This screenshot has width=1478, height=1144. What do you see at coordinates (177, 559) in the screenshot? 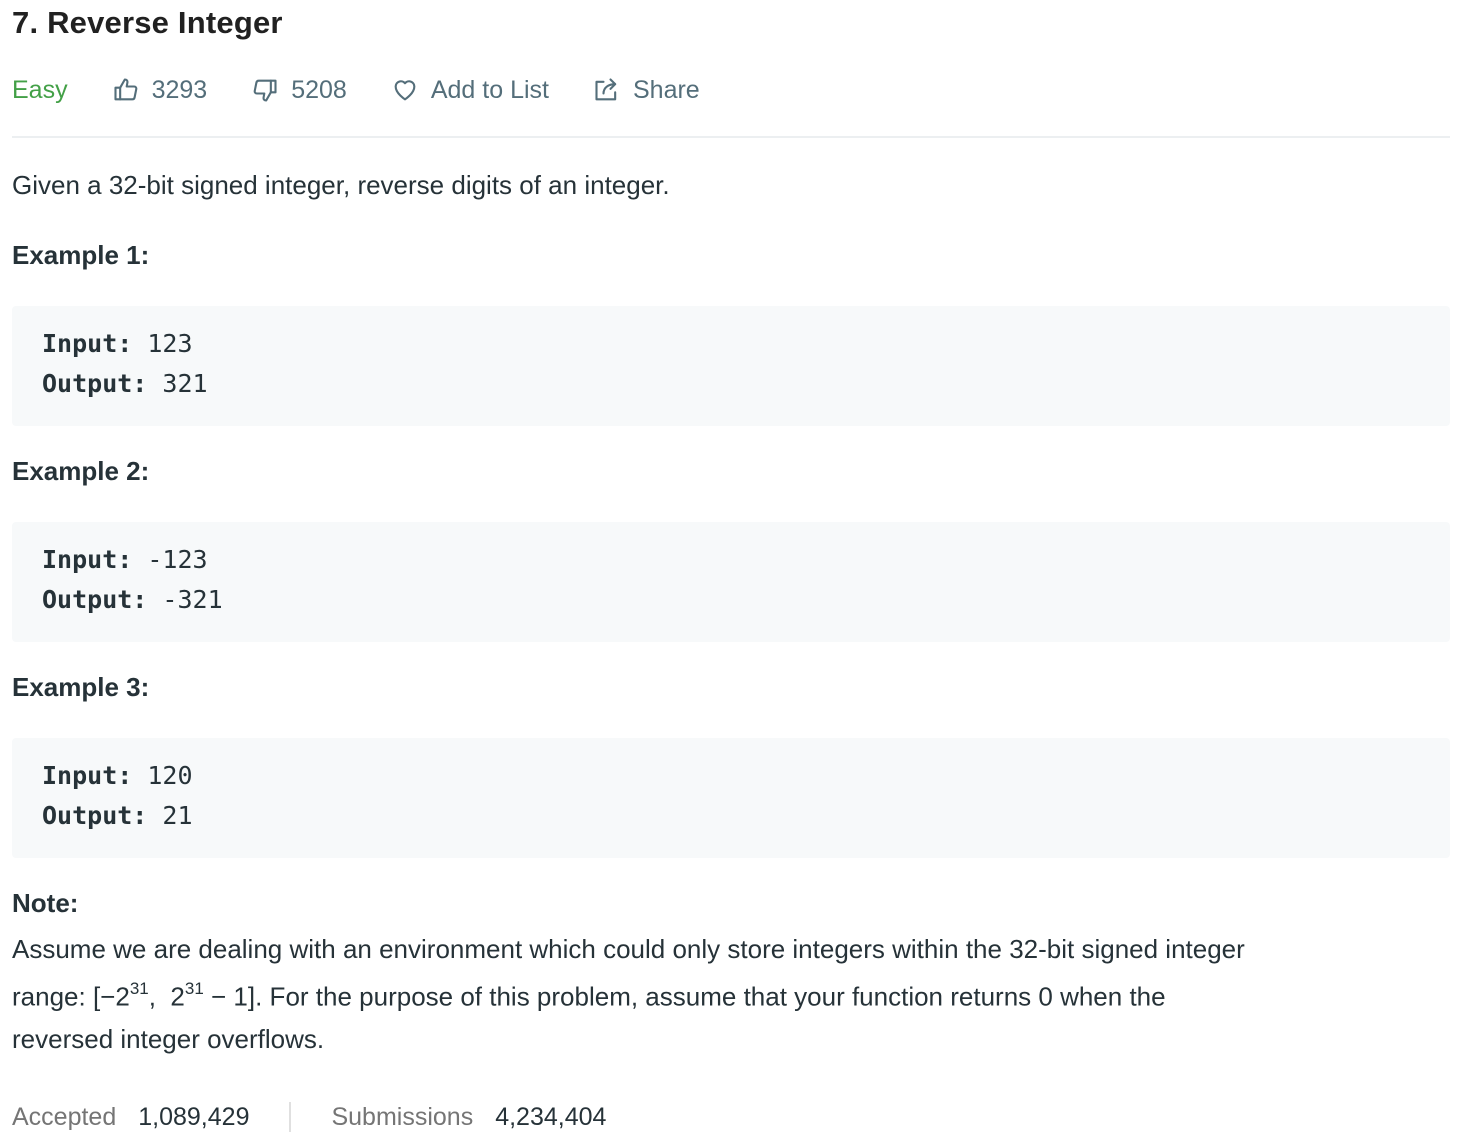
I see `input-value: -123` at bounding box center [177, 559].